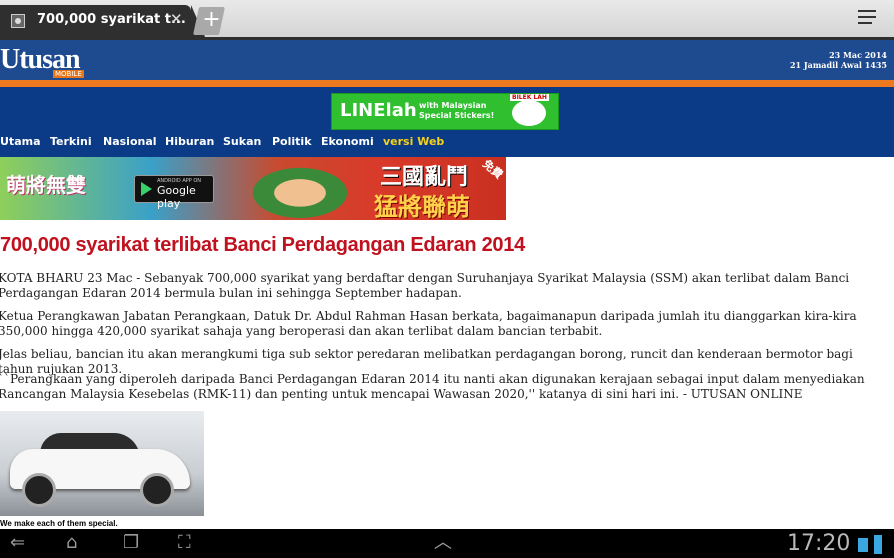  I want to click on chevron-up-icon: ︿, so click(443, 543).